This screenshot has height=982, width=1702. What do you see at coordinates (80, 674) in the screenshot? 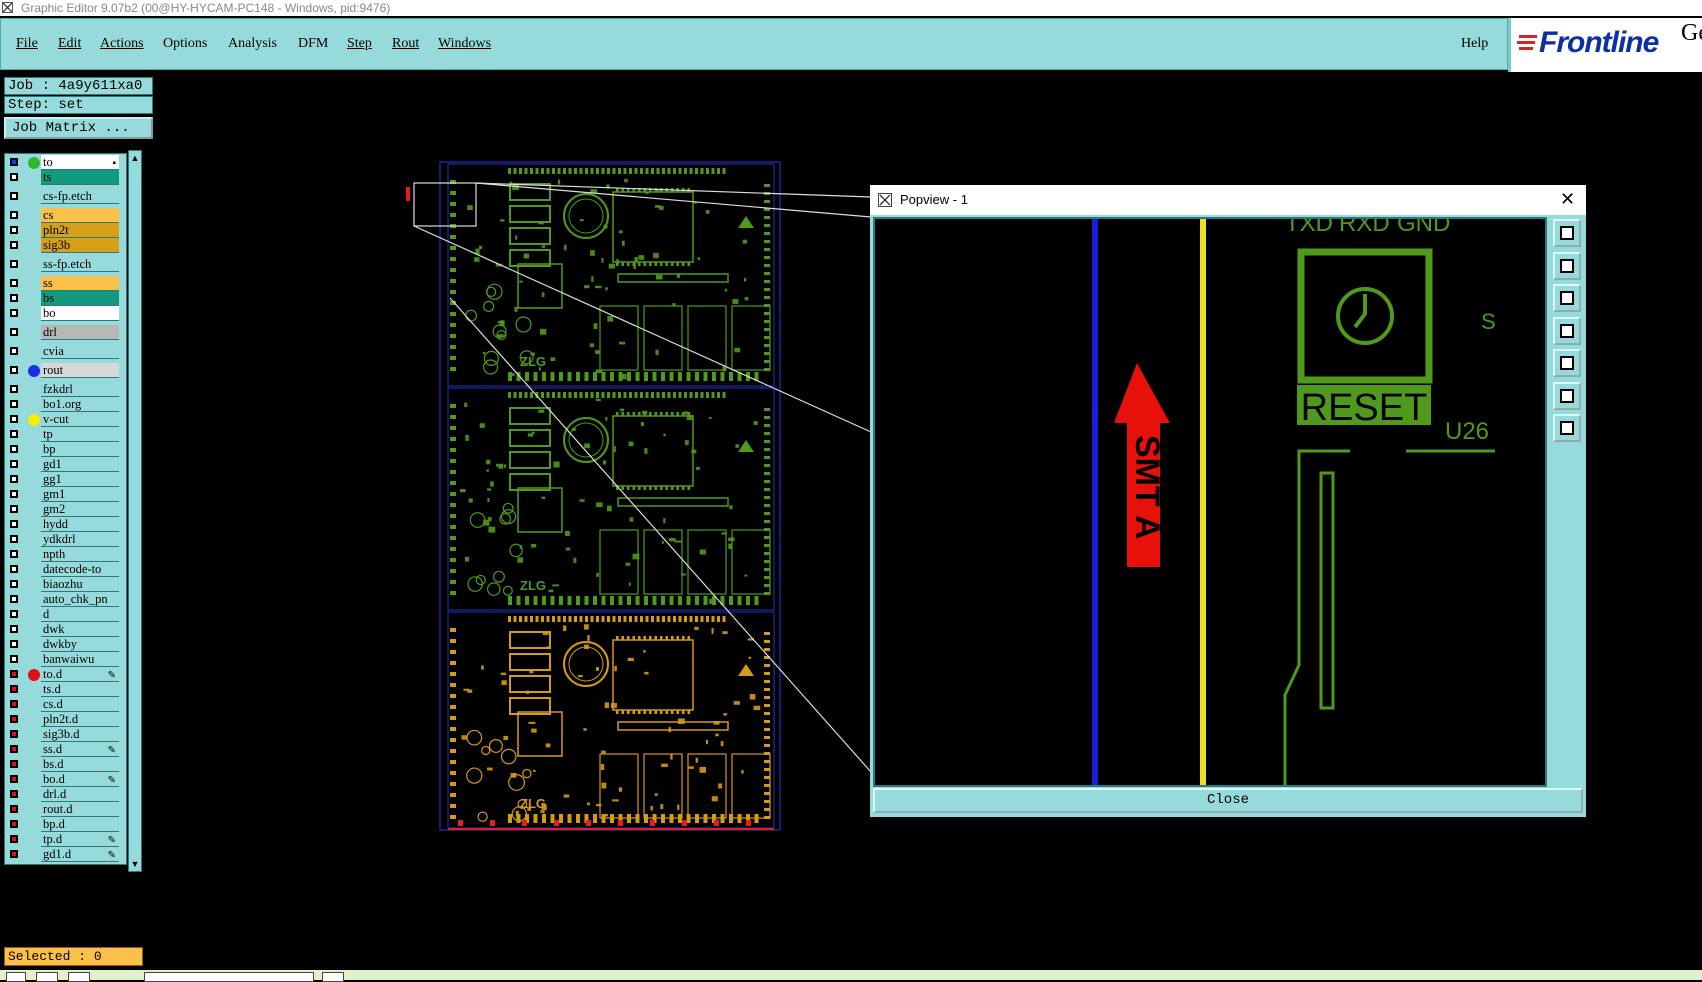
I see `layer-name: to.d ✎` at bounding box center [80, 674].